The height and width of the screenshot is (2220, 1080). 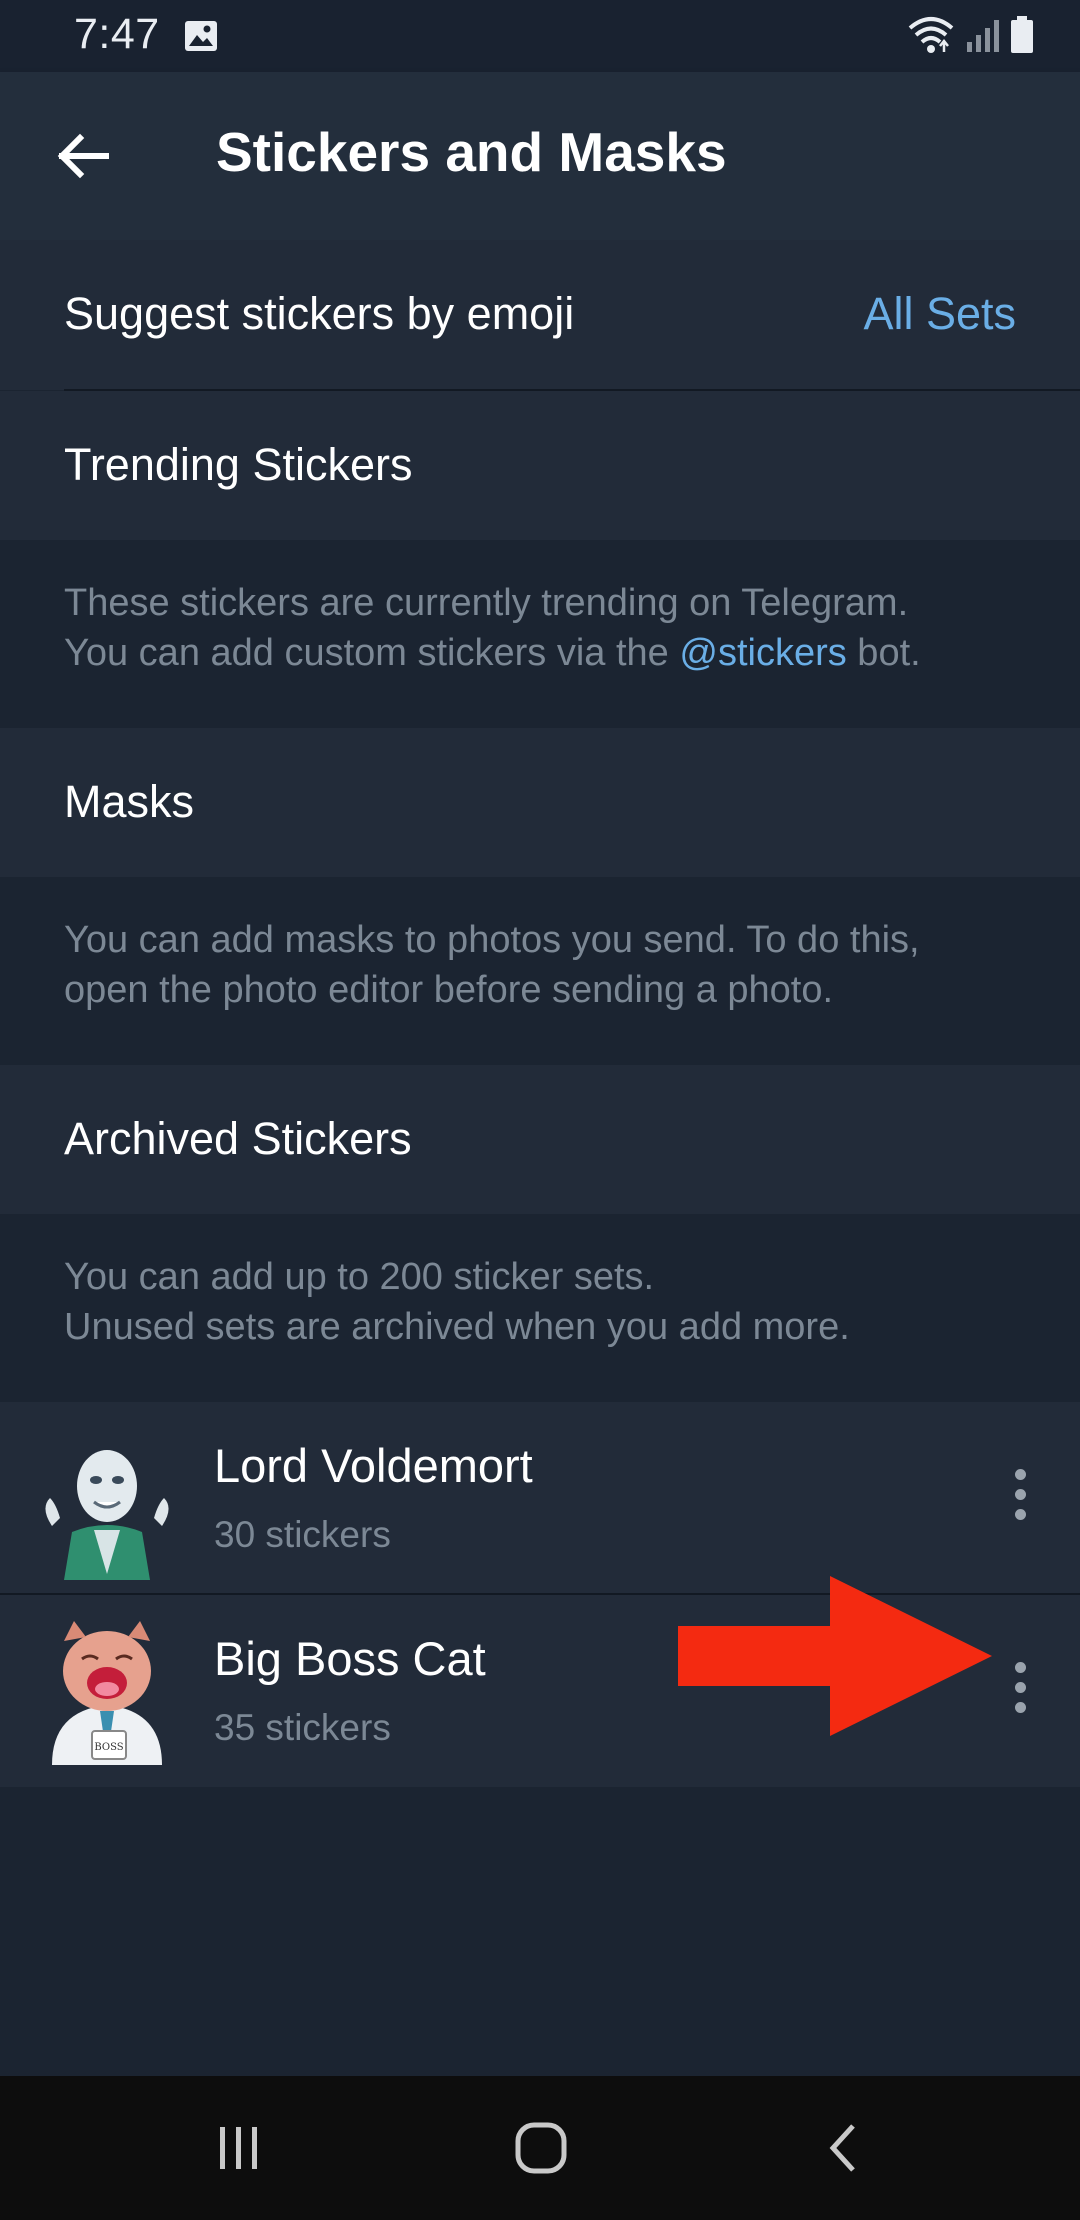 I want to click on navigation-bar, so click(x=540, y=2148).